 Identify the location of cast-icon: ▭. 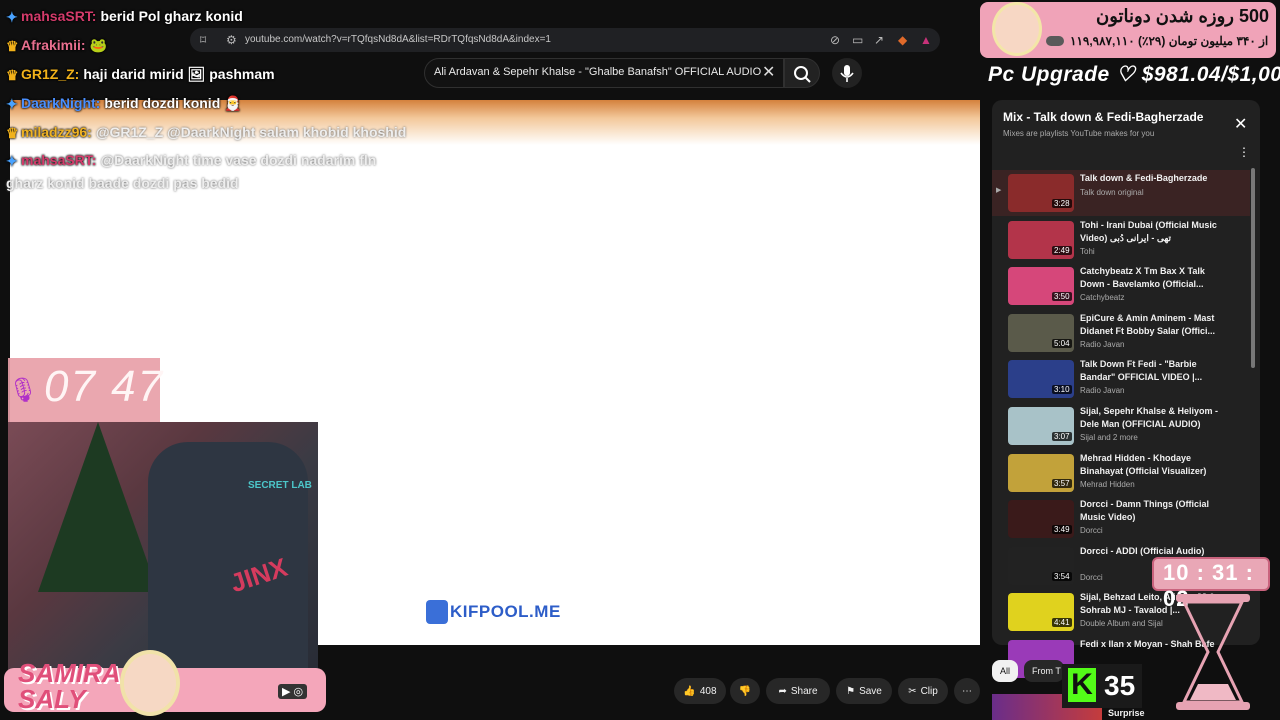
(857, 40).